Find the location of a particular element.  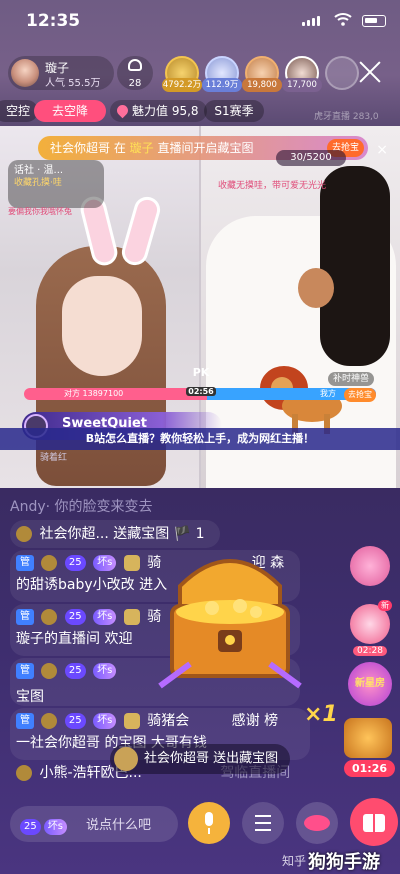

fan-avatar is located at coordinates (342, 73).